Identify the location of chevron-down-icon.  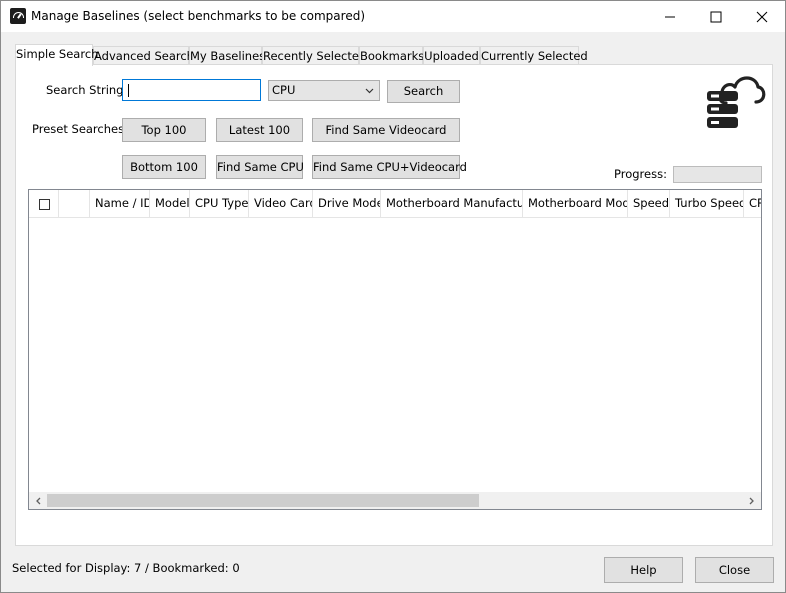
(369, 91).